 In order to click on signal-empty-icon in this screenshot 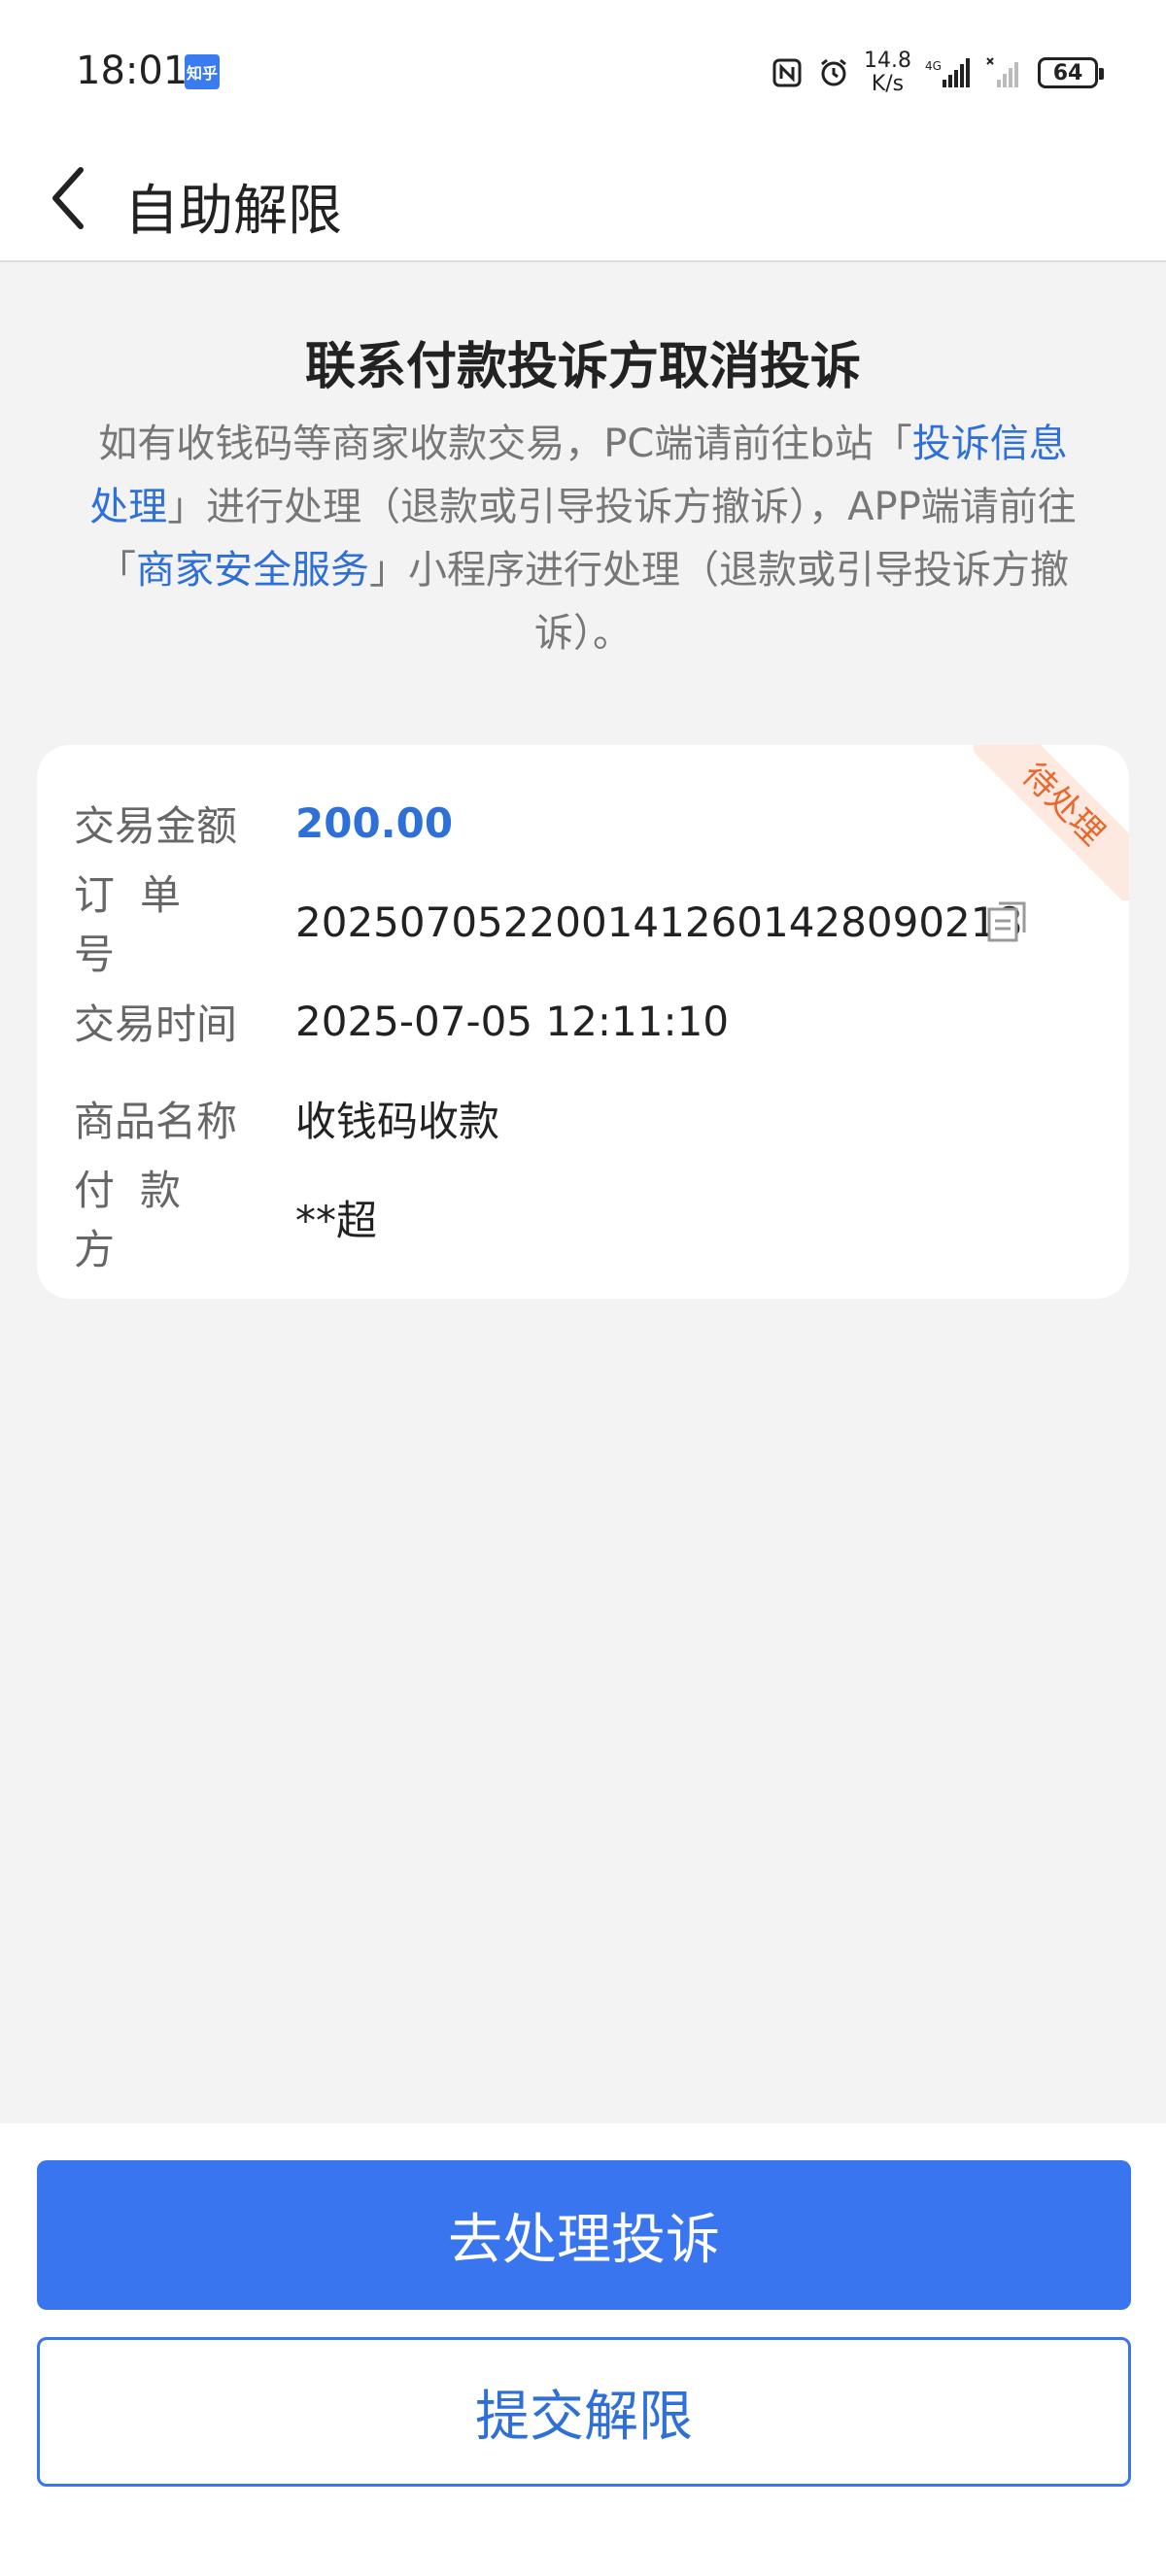, I will do `click(1004, 72)`.